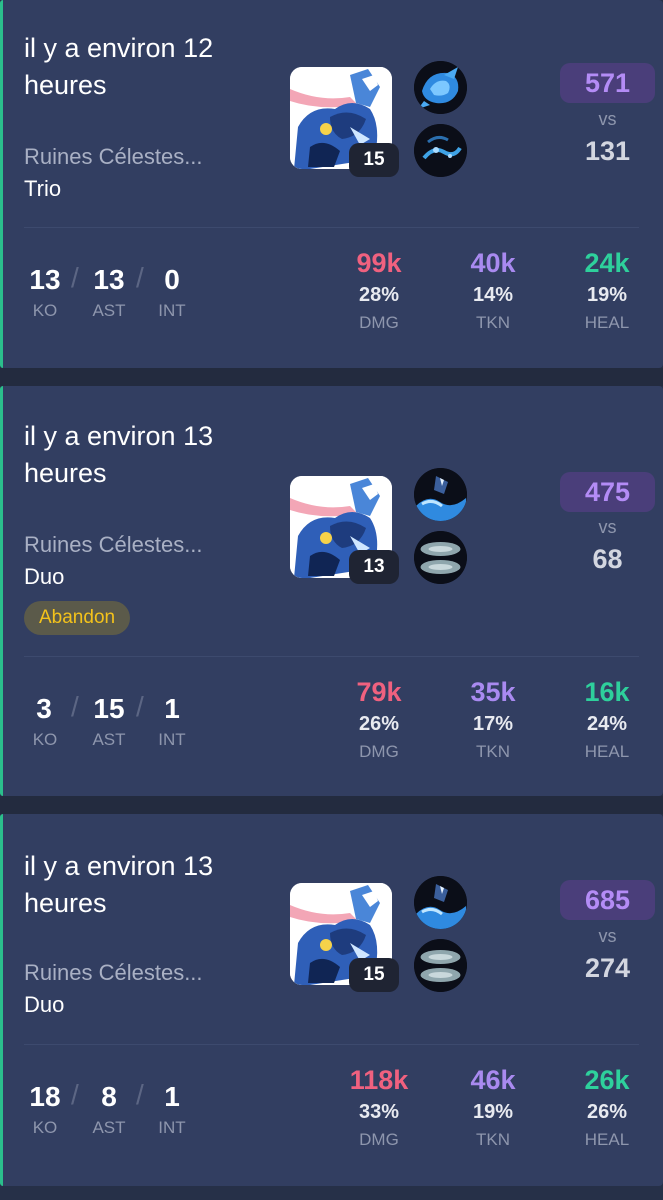 The image size is (663, 1200). What do you see at coordinates (440, 150) in the screenshot?
I see `dark-splash-icon` at bounding box center [440, 150].